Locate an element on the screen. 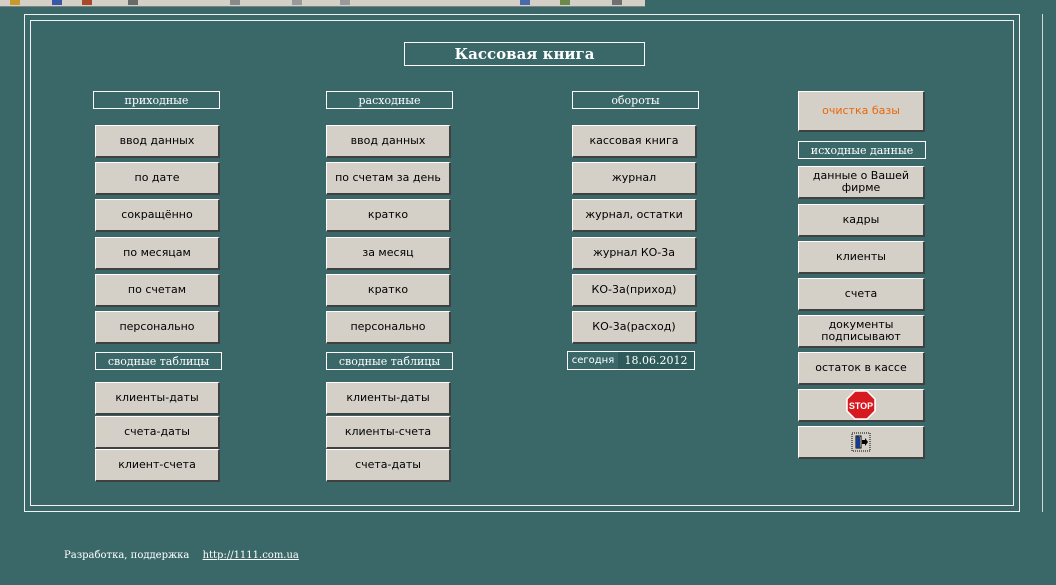  outgoing-clients-dates-button: клиенты-даты is located at coordinates (388, 398).